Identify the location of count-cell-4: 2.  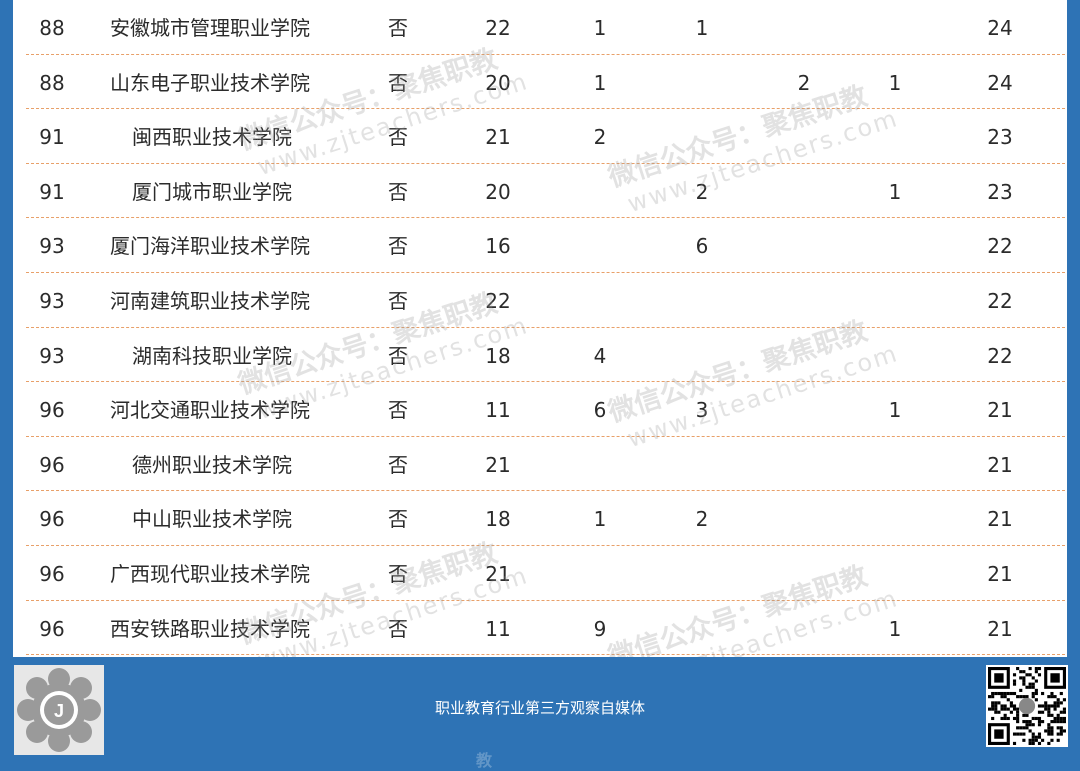
(804, 82).